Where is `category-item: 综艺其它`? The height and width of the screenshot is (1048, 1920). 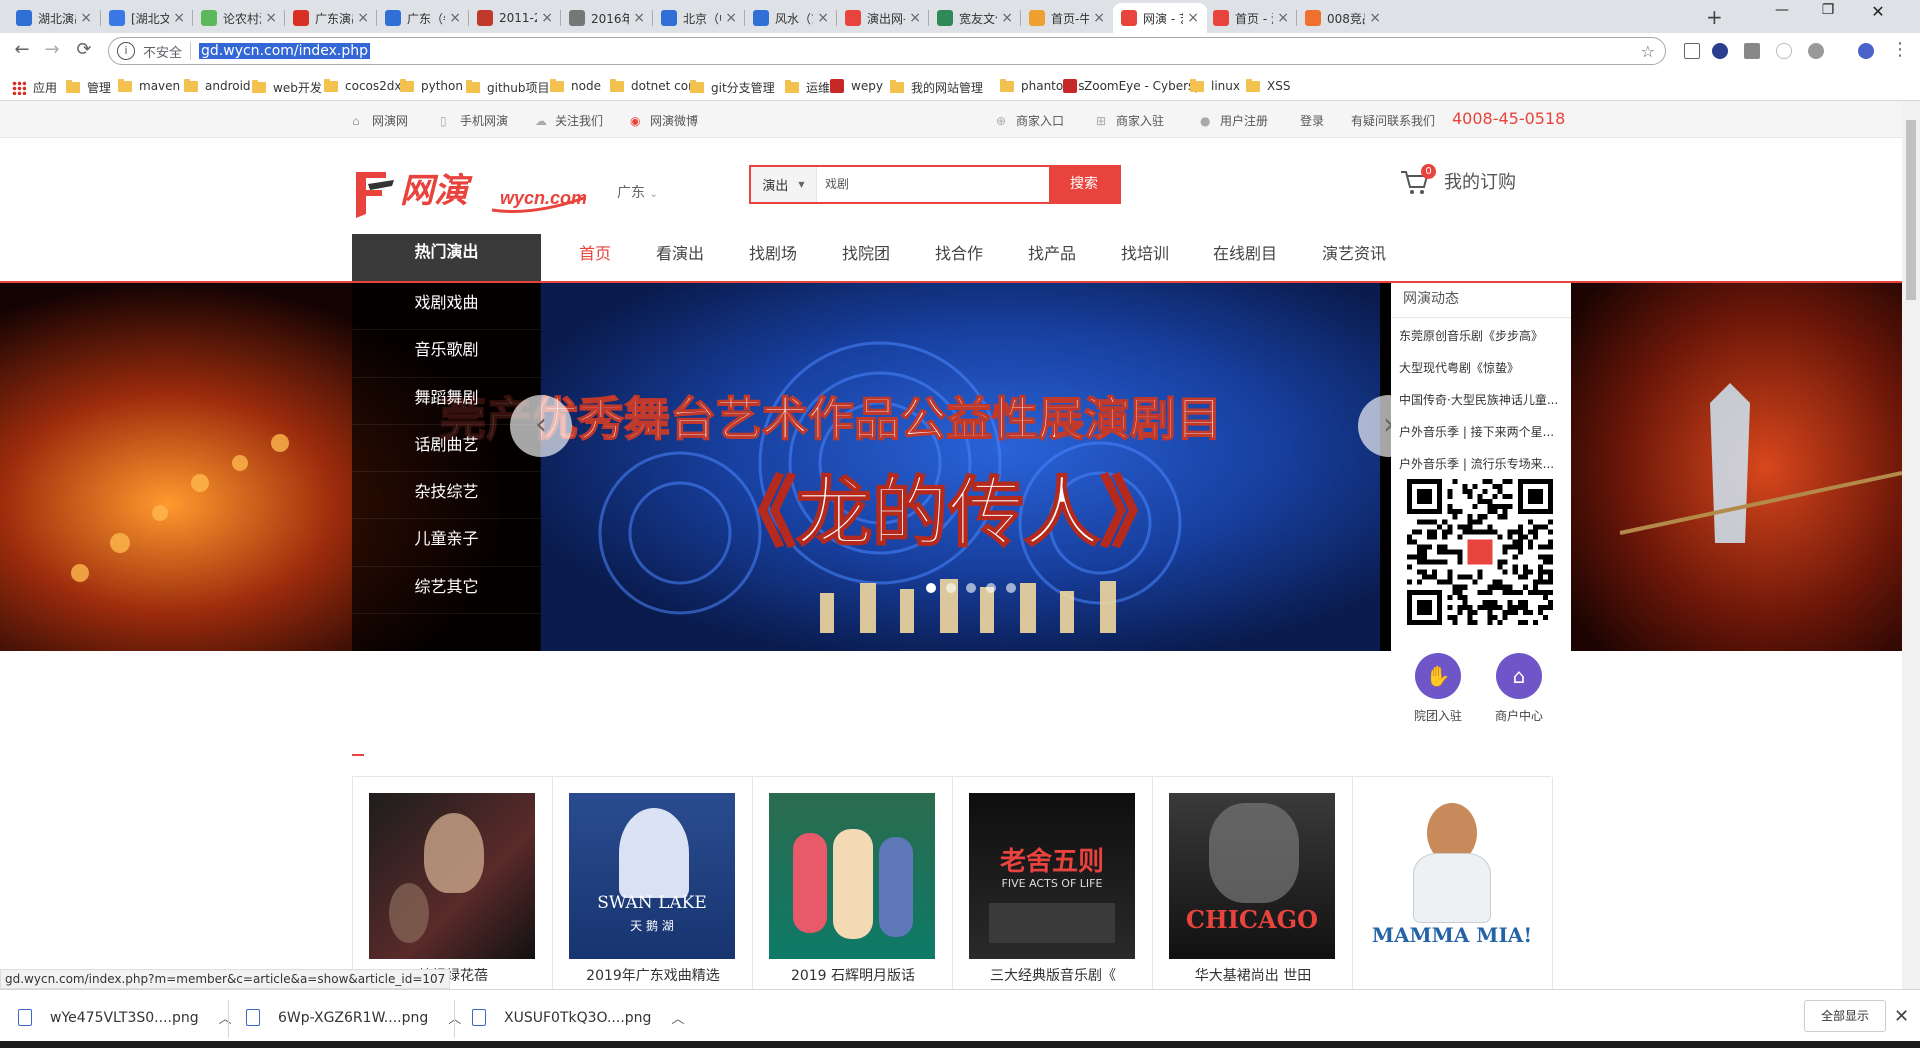 category-item: 综艺其它 is located at coordinates (446, 591).